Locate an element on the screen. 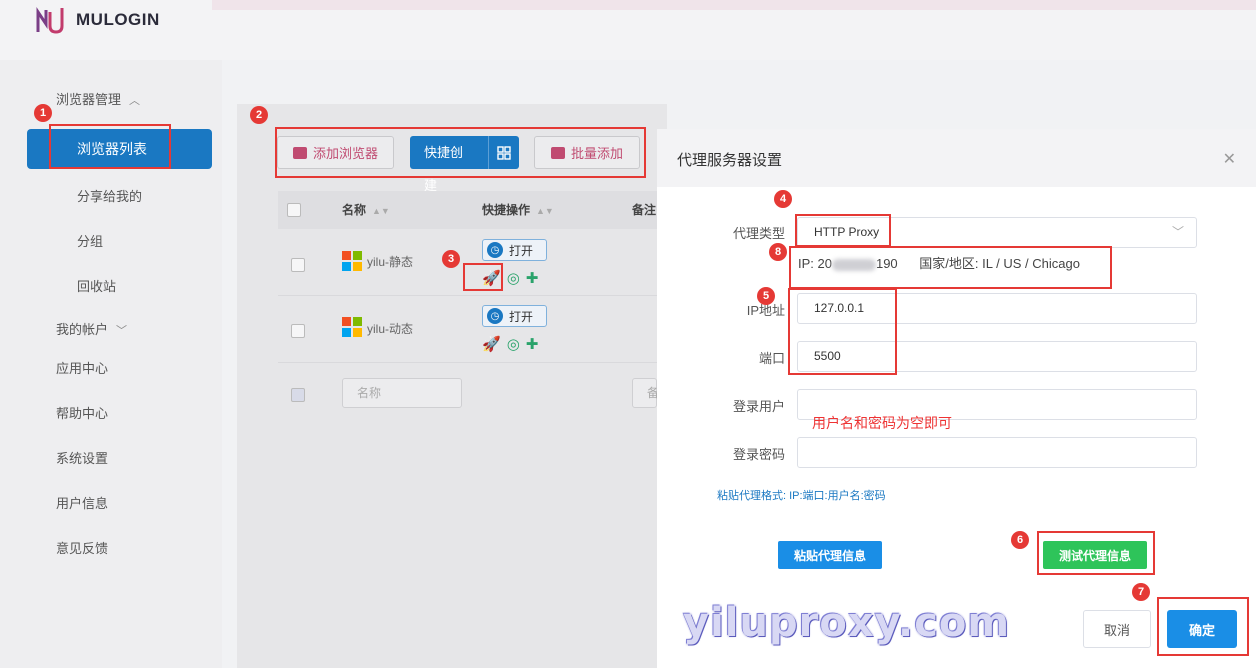  annotation-badge: 8 is located at coordinates (778, 252).